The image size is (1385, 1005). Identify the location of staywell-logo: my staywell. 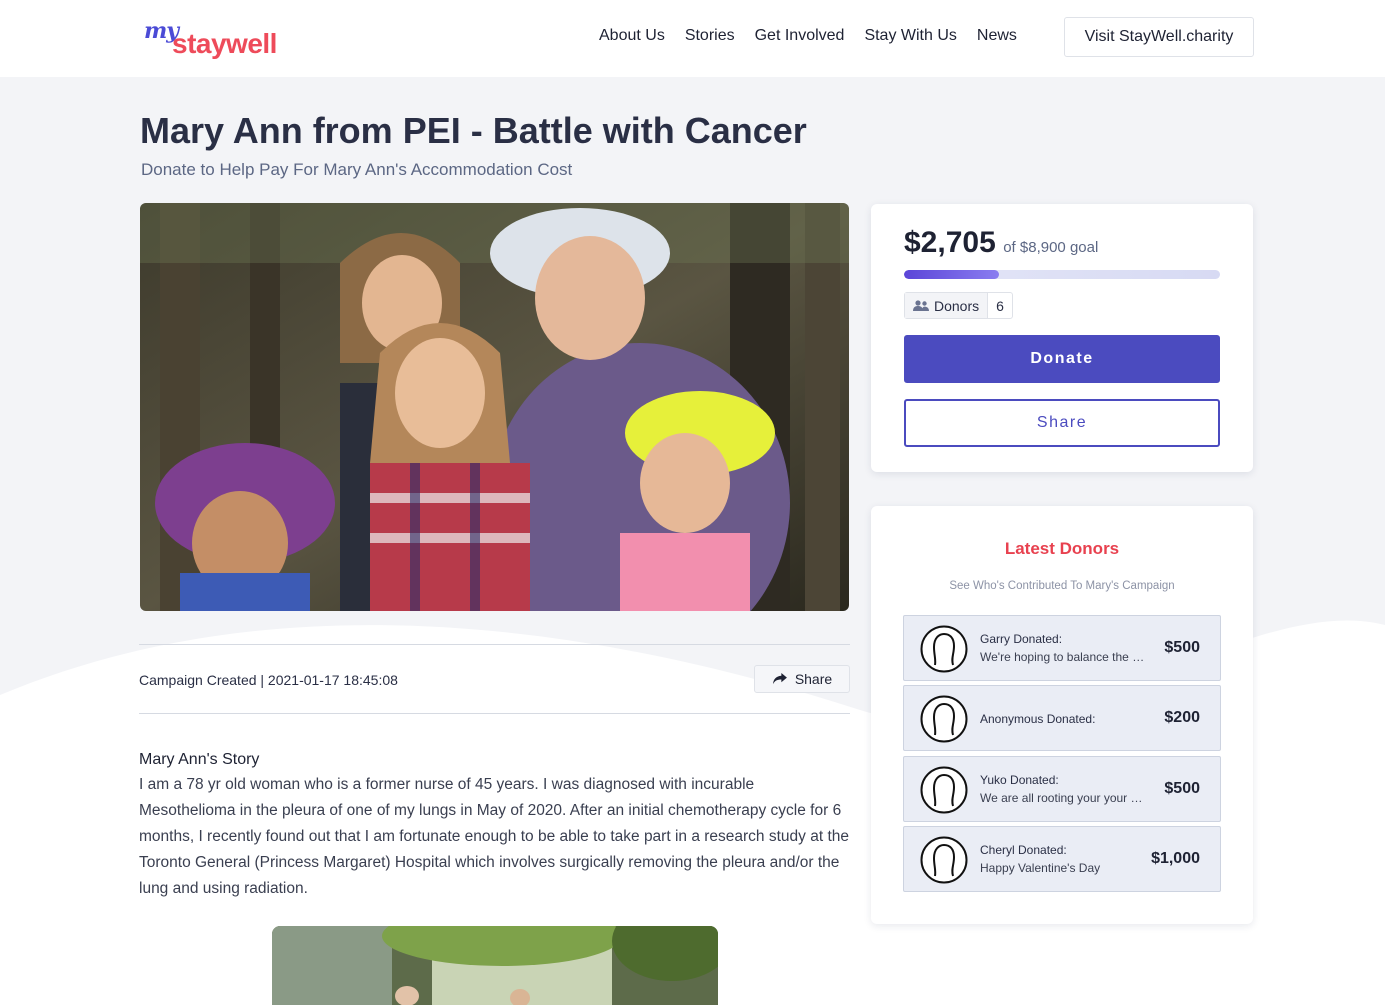
(217, 40).